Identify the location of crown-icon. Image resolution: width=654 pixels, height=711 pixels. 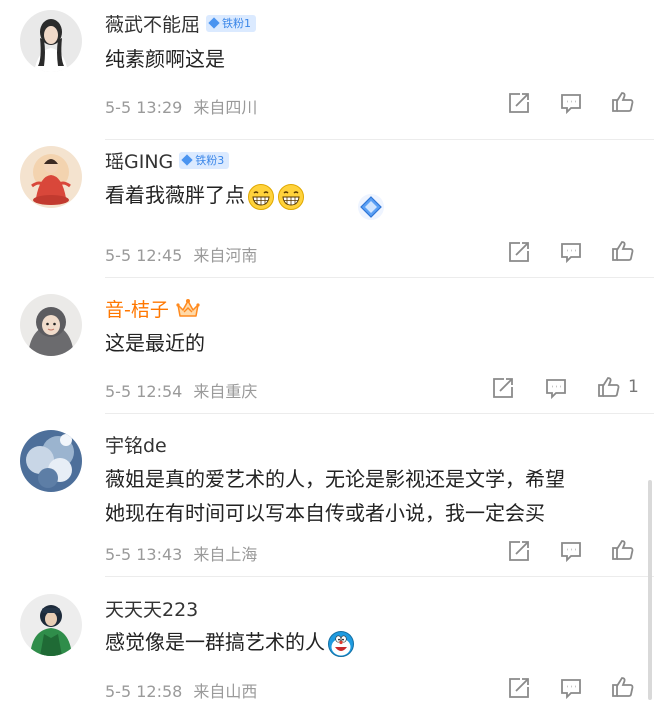
(188, 308).